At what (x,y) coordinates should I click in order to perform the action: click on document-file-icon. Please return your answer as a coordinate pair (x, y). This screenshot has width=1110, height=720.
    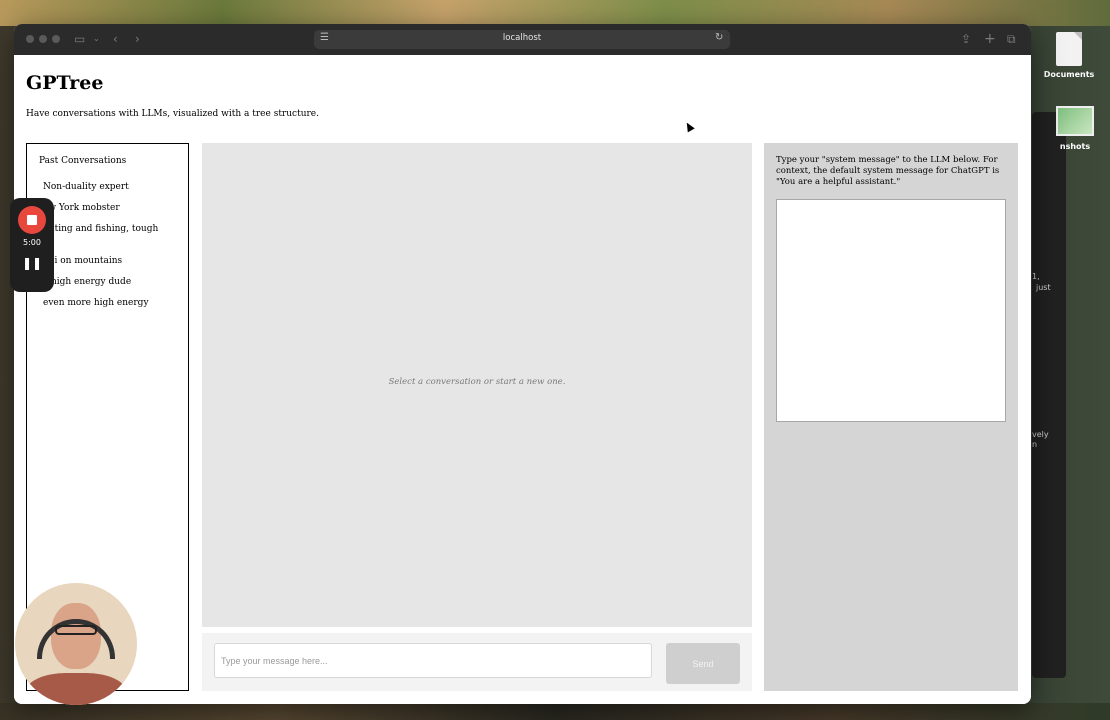
    Looking at the image, I should click on (1069, 49).